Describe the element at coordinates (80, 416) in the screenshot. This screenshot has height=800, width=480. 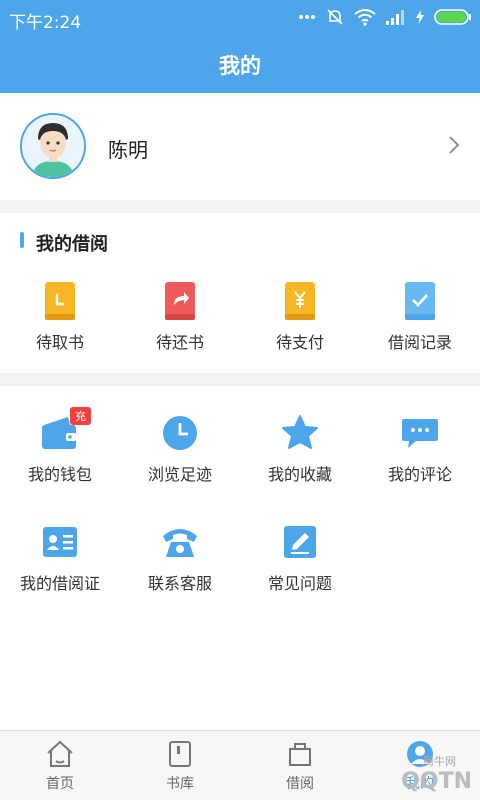
I see `recharge-badge: 充` at that location.